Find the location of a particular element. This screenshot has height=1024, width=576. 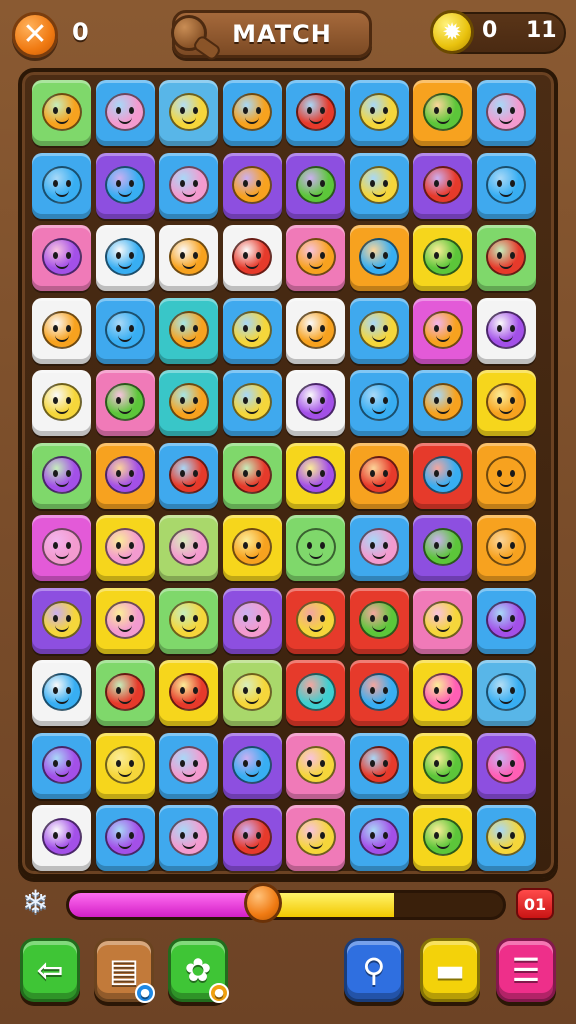

card-machine-button: ▤ ● is located at coordinates (124, 970).